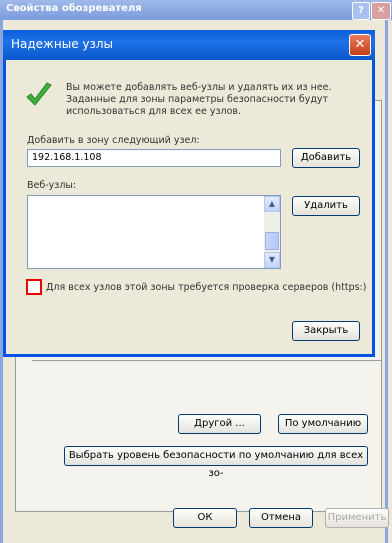  What do you see at coordinates (62, 44) in the screenshot?
I see `dialog-title: Надежные узлы` at bounding box center [62, 44].